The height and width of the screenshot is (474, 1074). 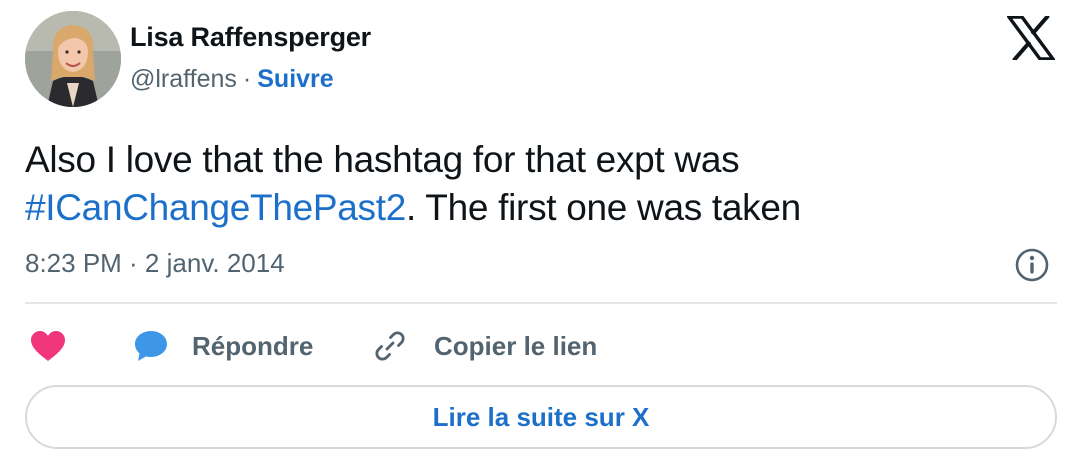 I want to click on avatar, so click(x=73, y=59).